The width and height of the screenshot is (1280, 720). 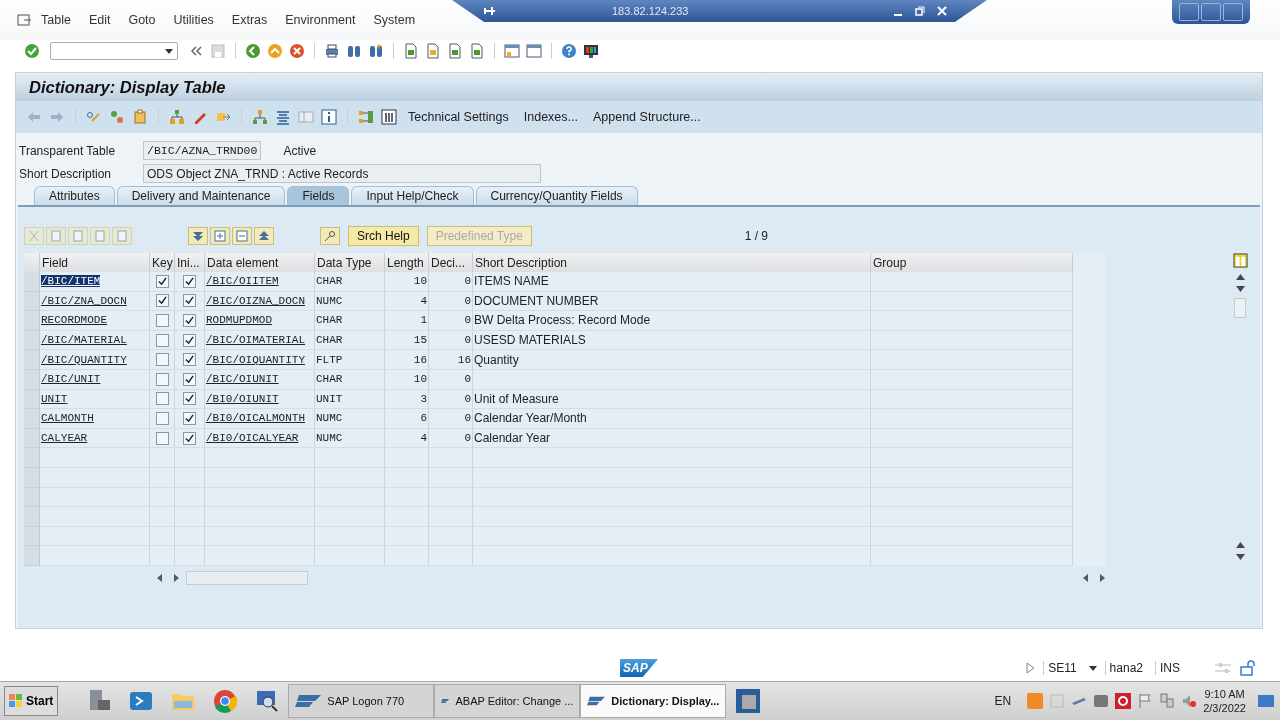 What do you see at coordinates (253, 51) in the screenshot?
I see `back-icon` at bounding box center [253, 51].